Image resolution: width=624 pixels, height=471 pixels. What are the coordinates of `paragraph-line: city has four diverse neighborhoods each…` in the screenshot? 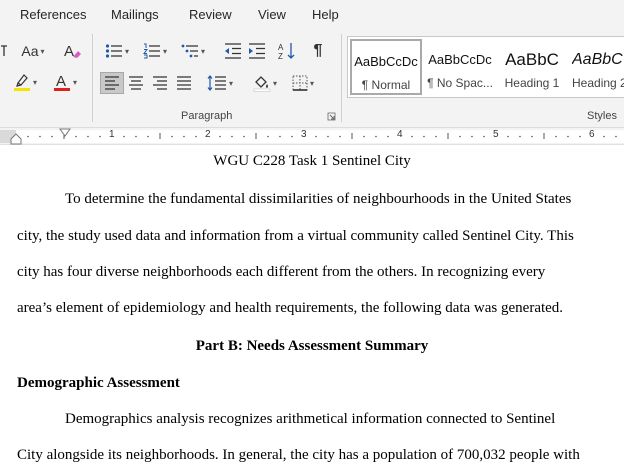 It's located at (281, 272).